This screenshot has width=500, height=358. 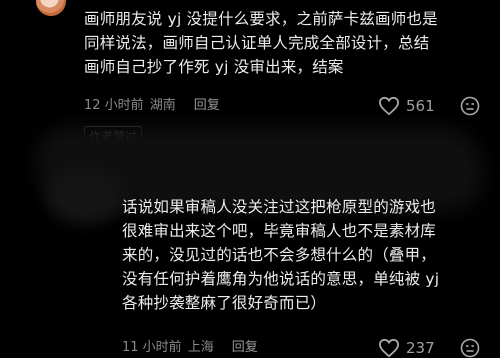 I want to click on comment-line: 话说如果审稿人没关注过这把枪原型的游戏也, so click(x=279, y=207).